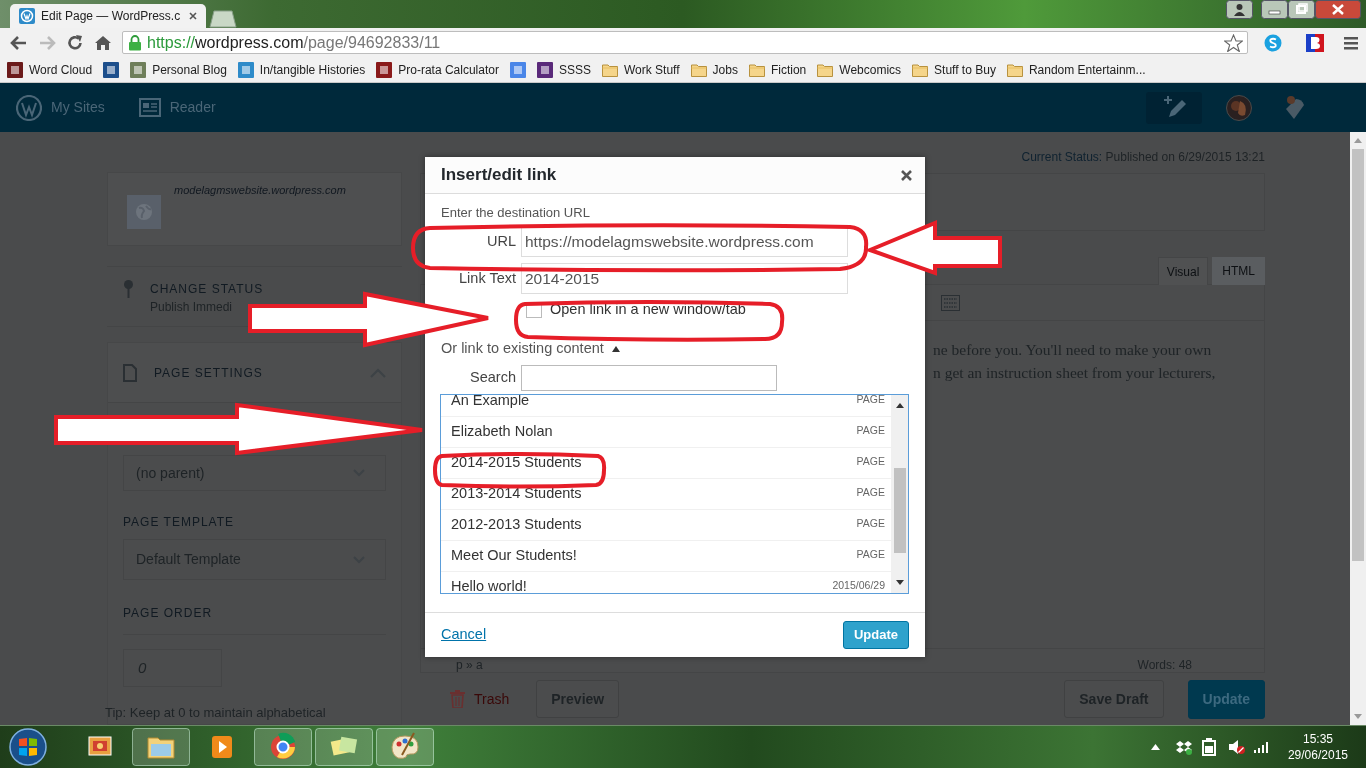  What do you see at coordinates (28, 747) in the screenshot?
I see `start-button` at bounding box center [28, 747].